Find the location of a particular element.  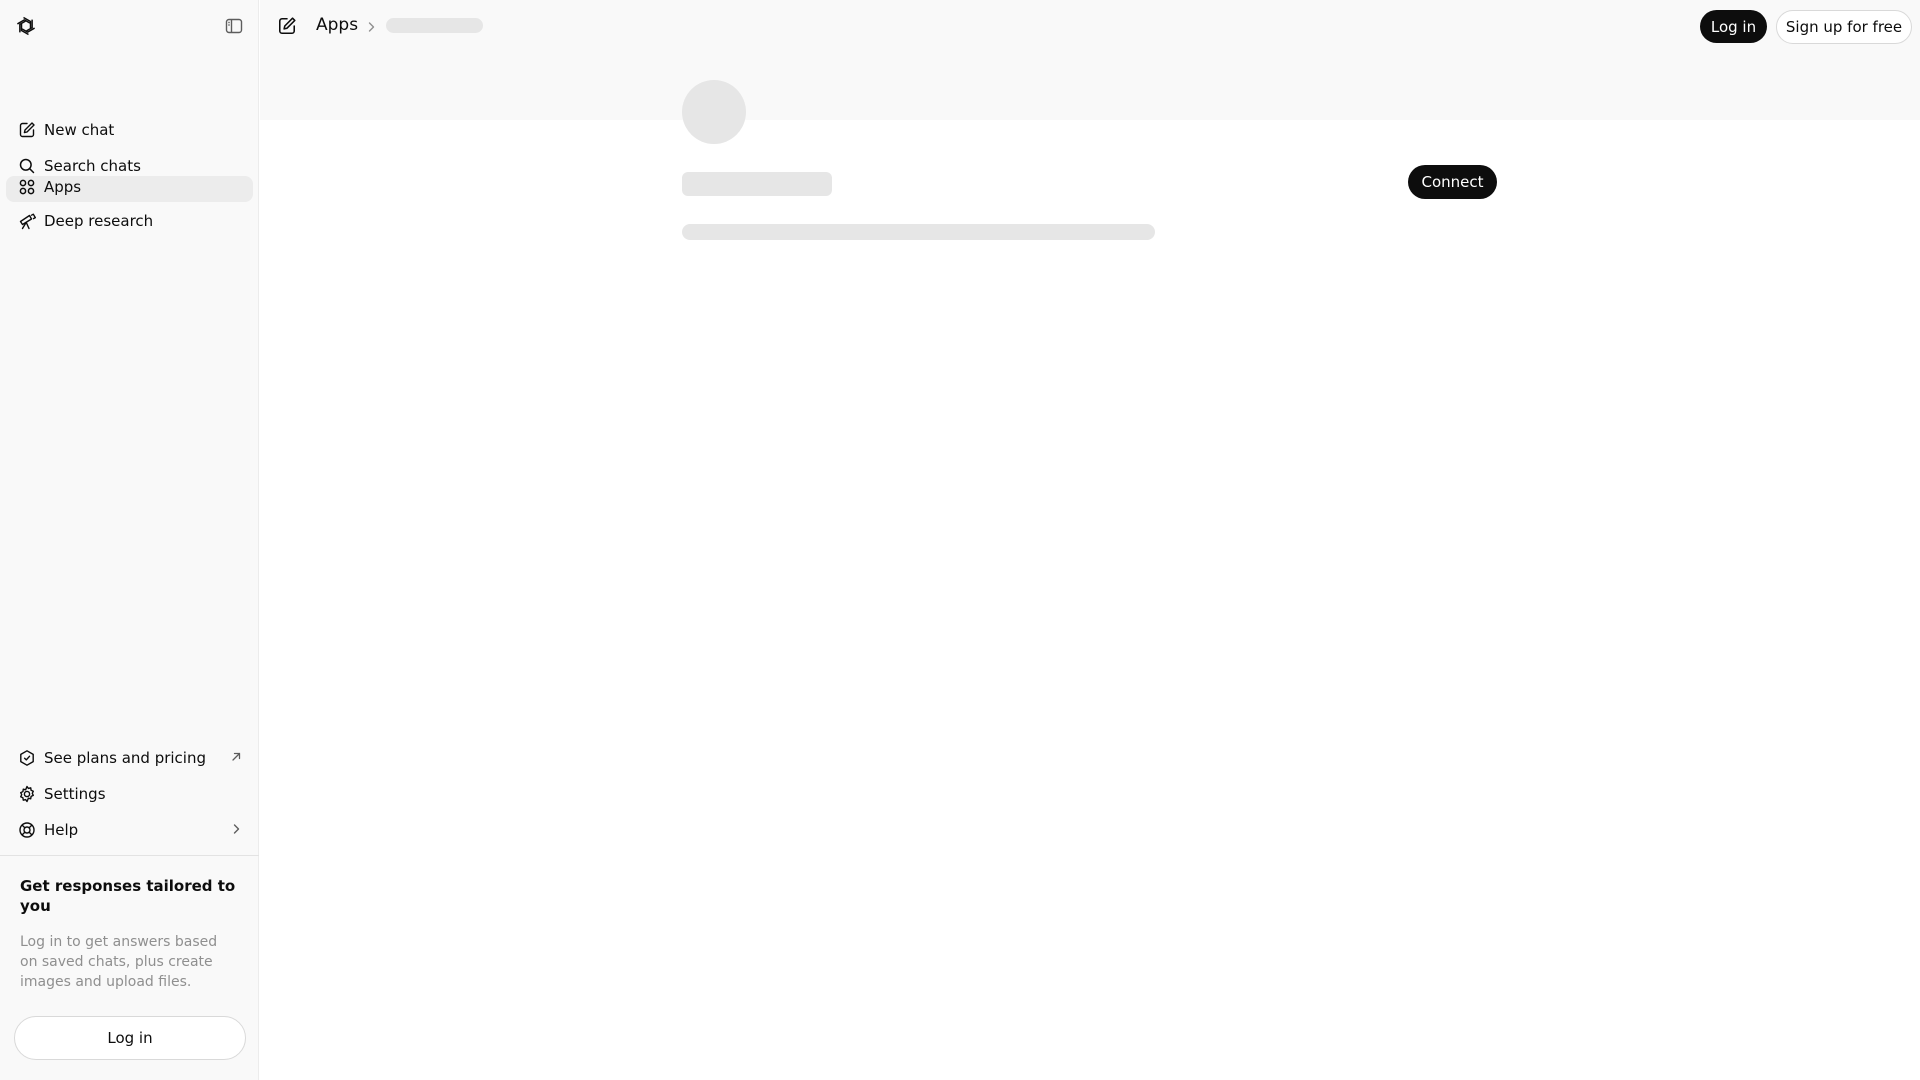

top-bar: Apps Log in Sign up for free is located at coordinates (1090, 26).